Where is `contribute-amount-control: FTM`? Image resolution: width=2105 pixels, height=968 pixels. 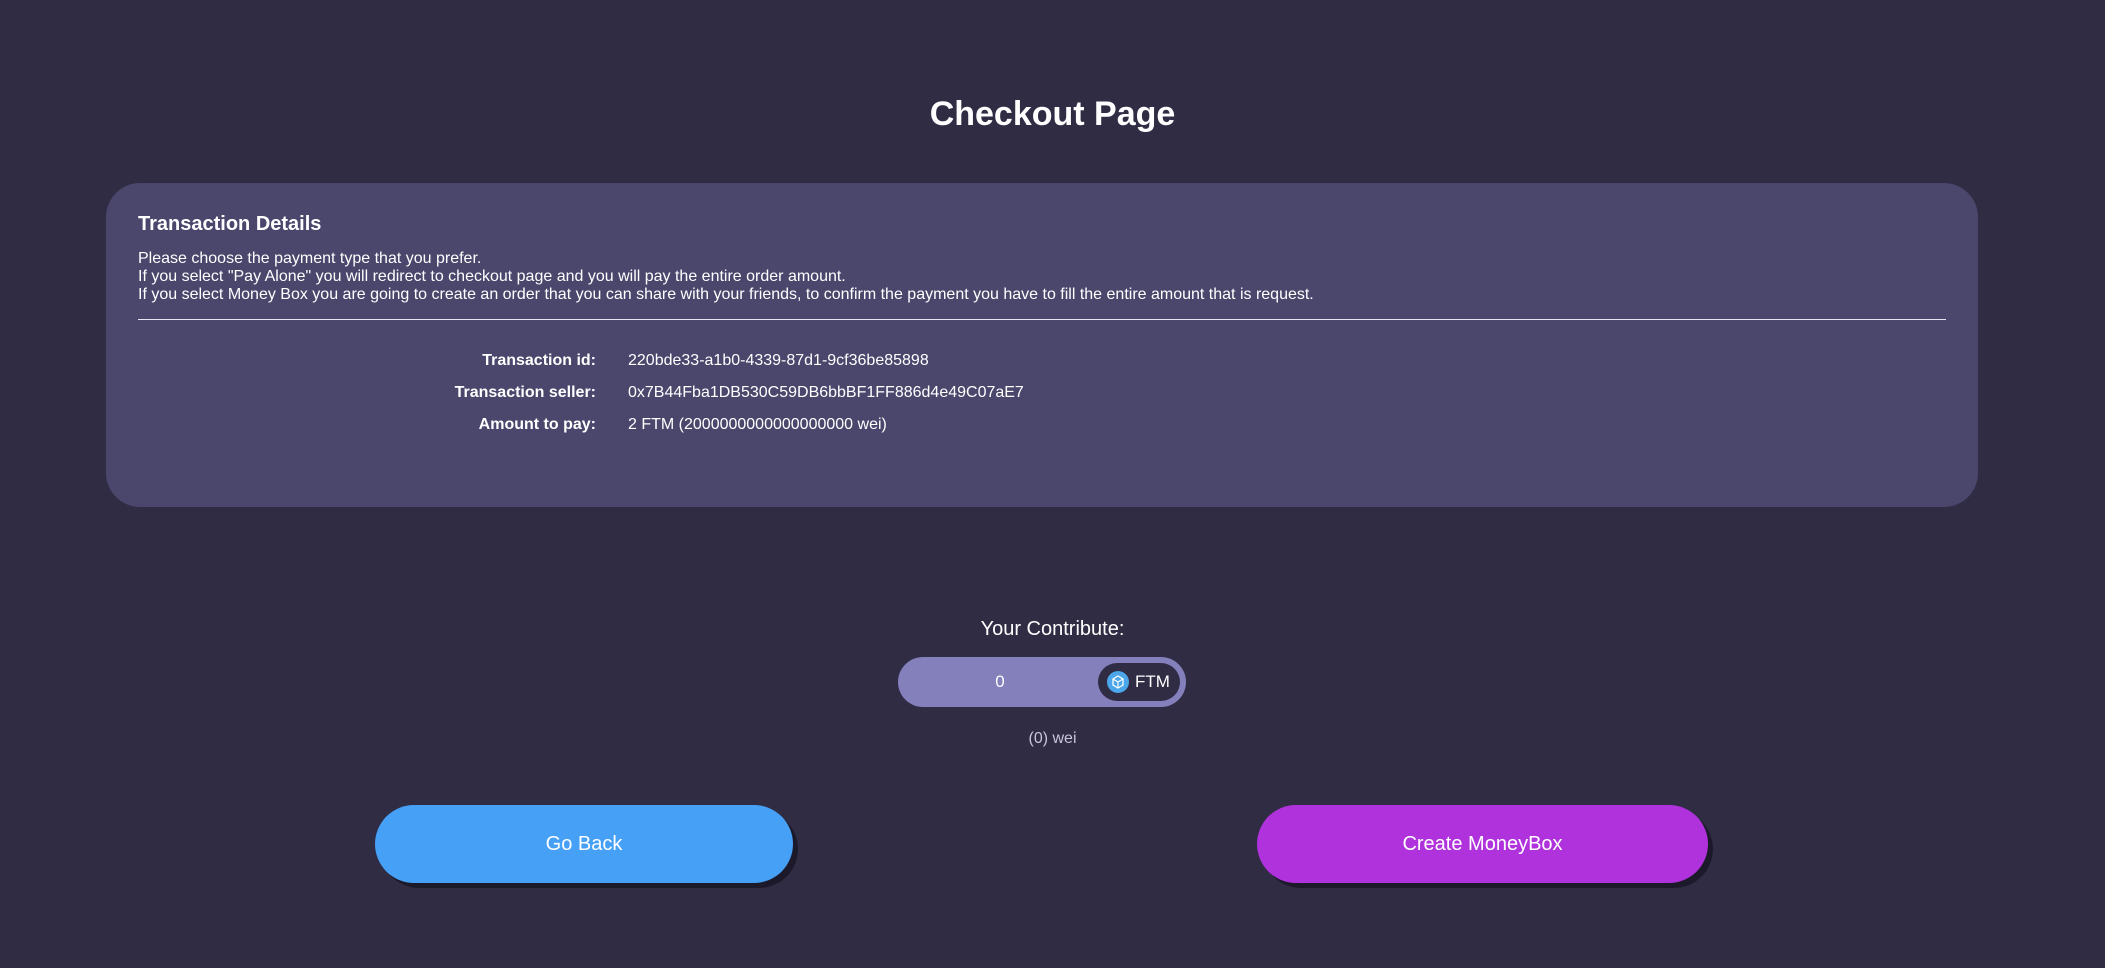
contribute-amount-control: FTM is located at coordinates (1042, 682).